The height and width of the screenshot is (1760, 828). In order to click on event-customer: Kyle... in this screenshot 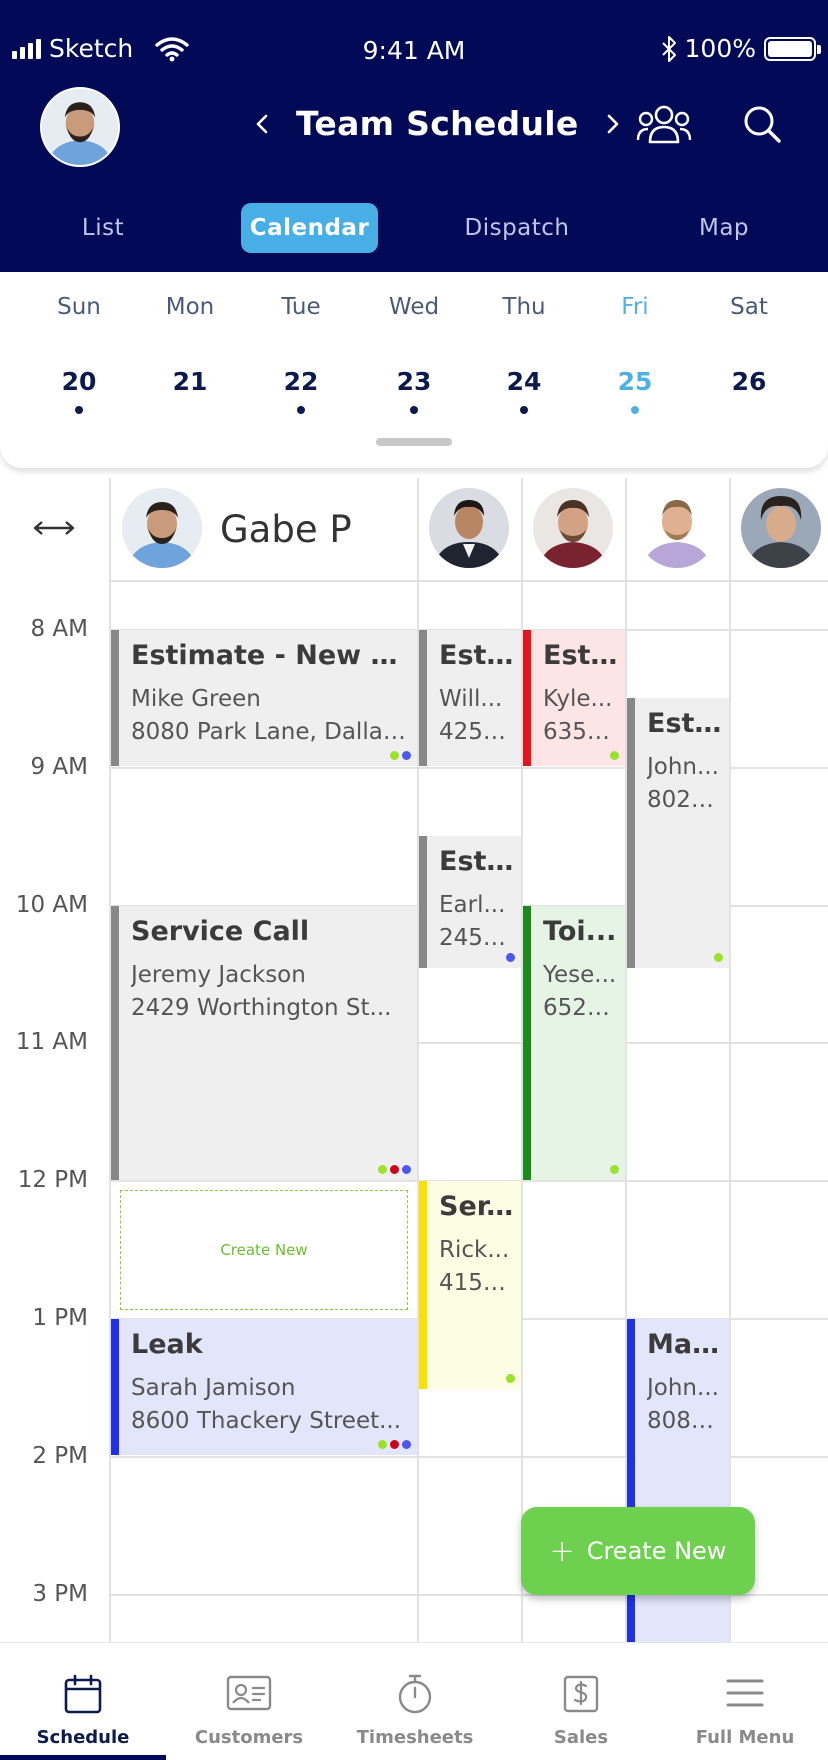, I will do `click(578, 699)`.